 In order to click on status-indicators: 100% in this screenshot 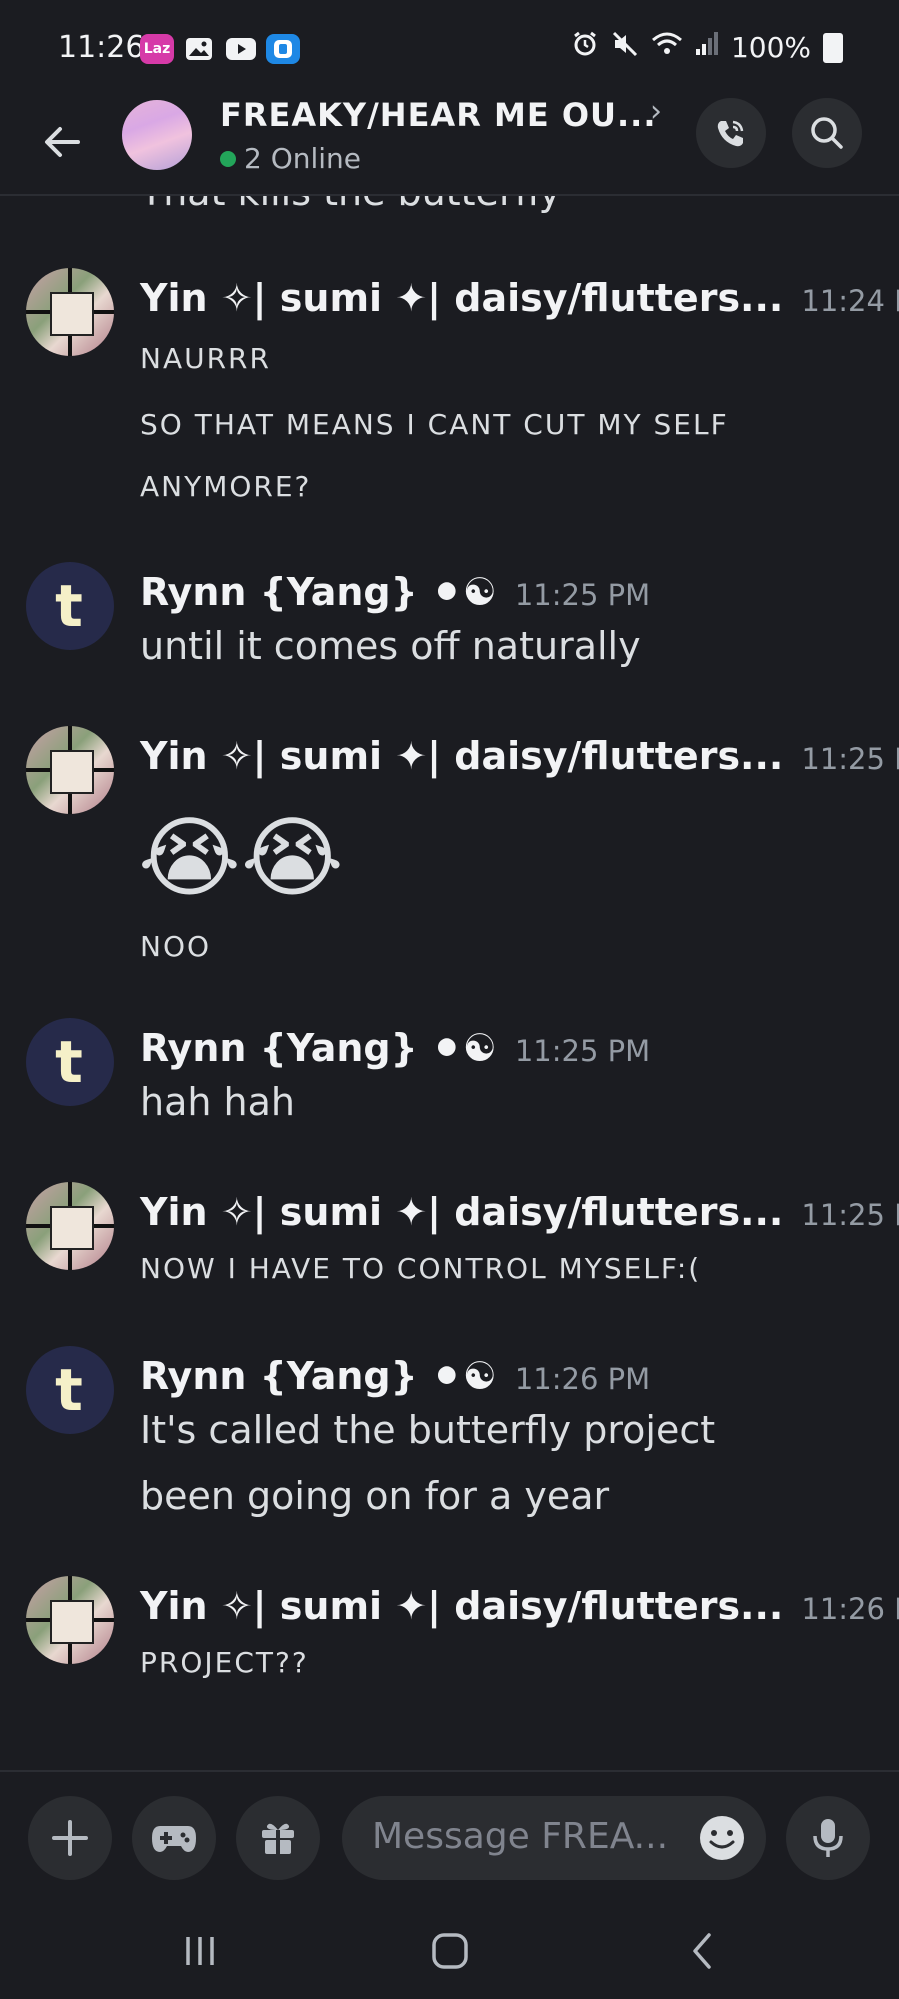, I will do `click(707, 47)`.